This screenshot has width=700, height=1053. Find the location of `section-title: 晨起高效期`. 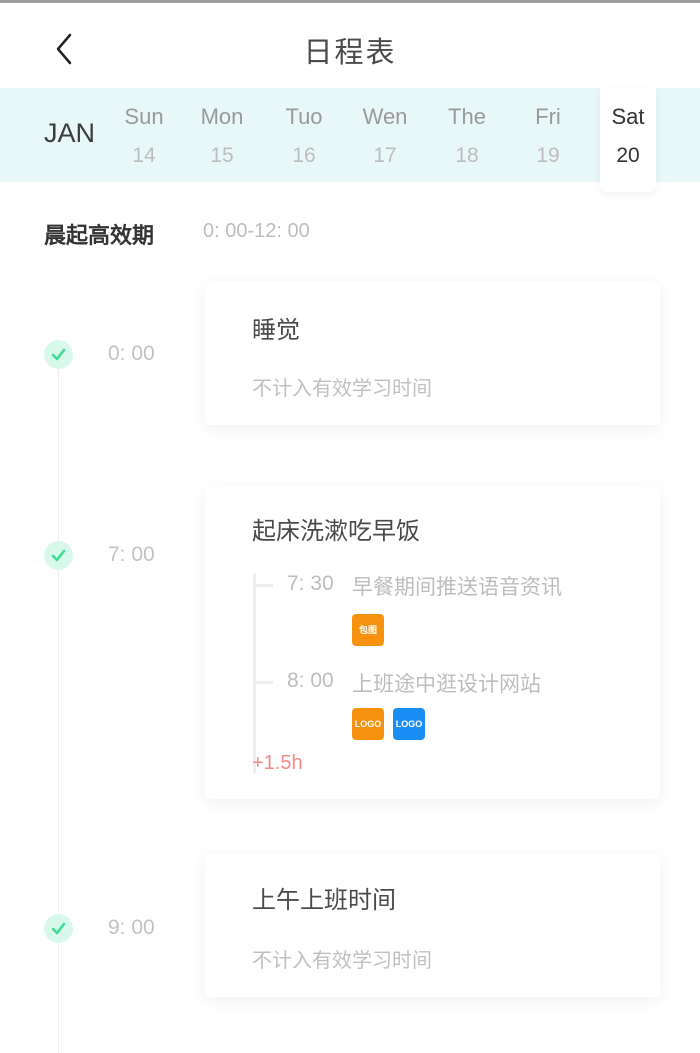

section-title: 晨起高效期 is located at coordinates (99, 236).